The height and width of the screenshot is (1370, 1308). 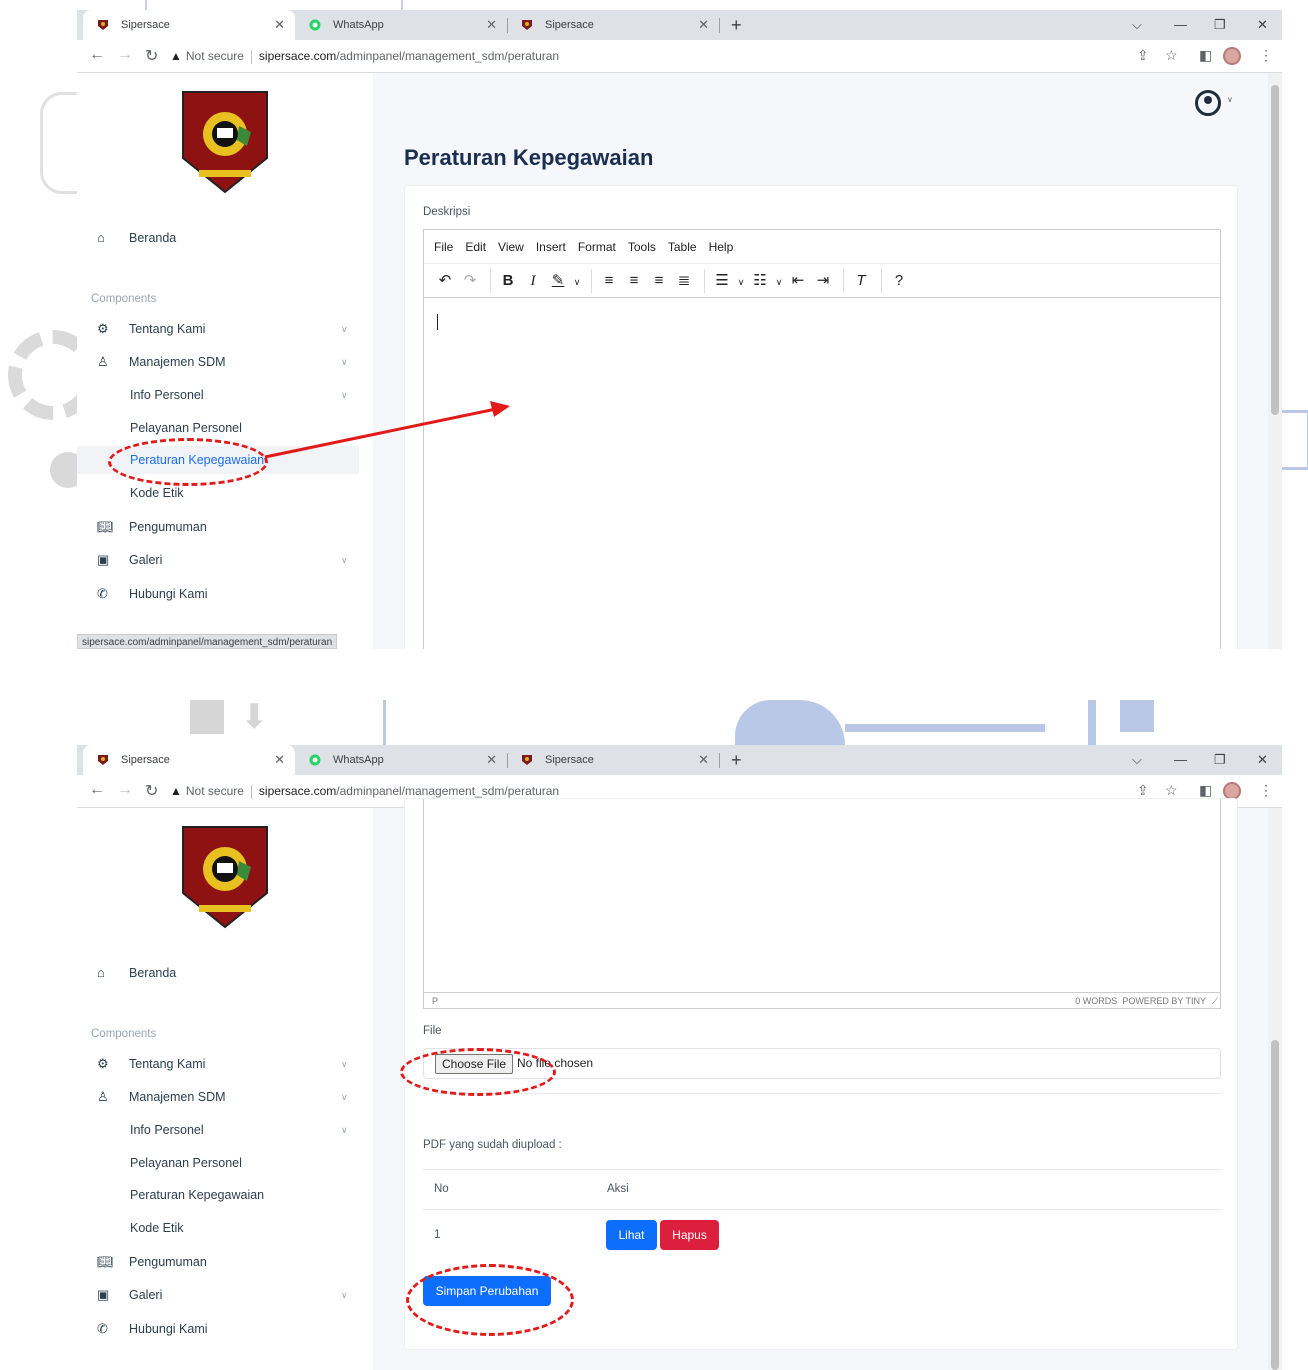 What do you see at coordinates (631, 1235) in the screenshot?
I see `view-button: Lihat` at bounding box center [631, 1235].